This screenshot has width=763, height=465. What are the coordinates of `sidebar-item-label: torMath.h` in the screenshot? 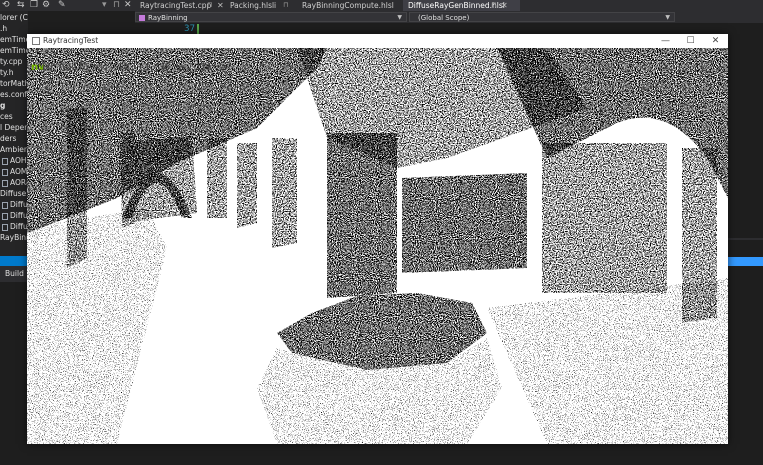 It's located at (14, 83).